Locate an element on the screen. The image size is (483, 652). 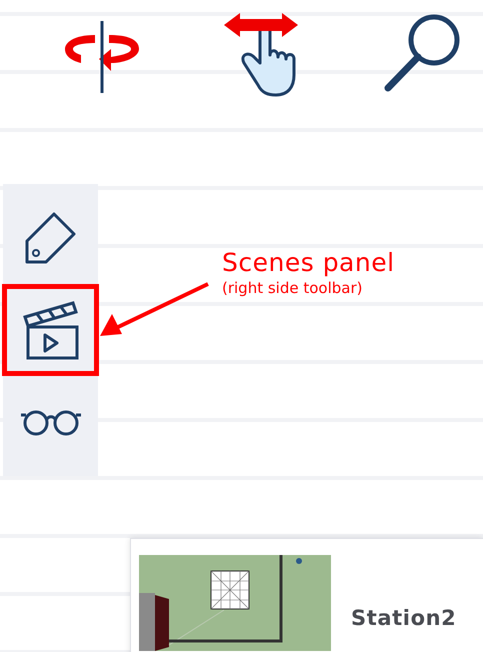
scene-card: Station2 is located at coordinates (306, 595).